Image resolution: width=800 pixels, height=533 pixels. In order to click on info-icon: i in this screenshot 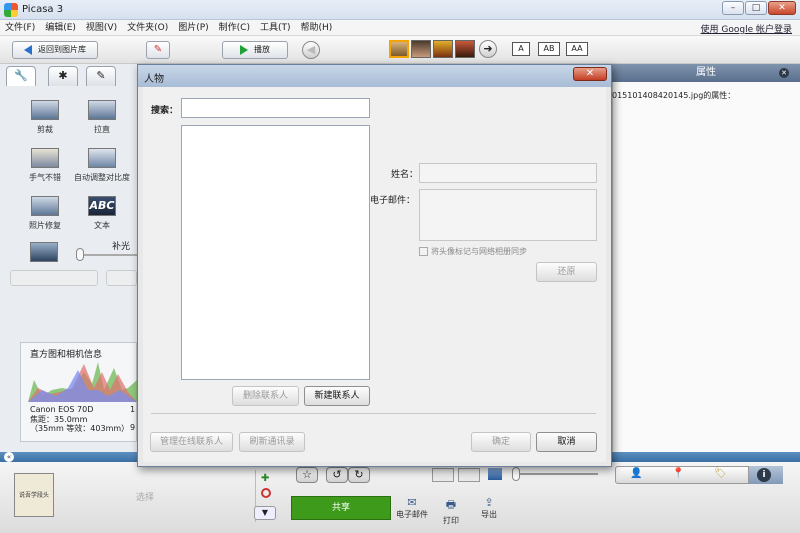, I will do `click(764, 475)`.